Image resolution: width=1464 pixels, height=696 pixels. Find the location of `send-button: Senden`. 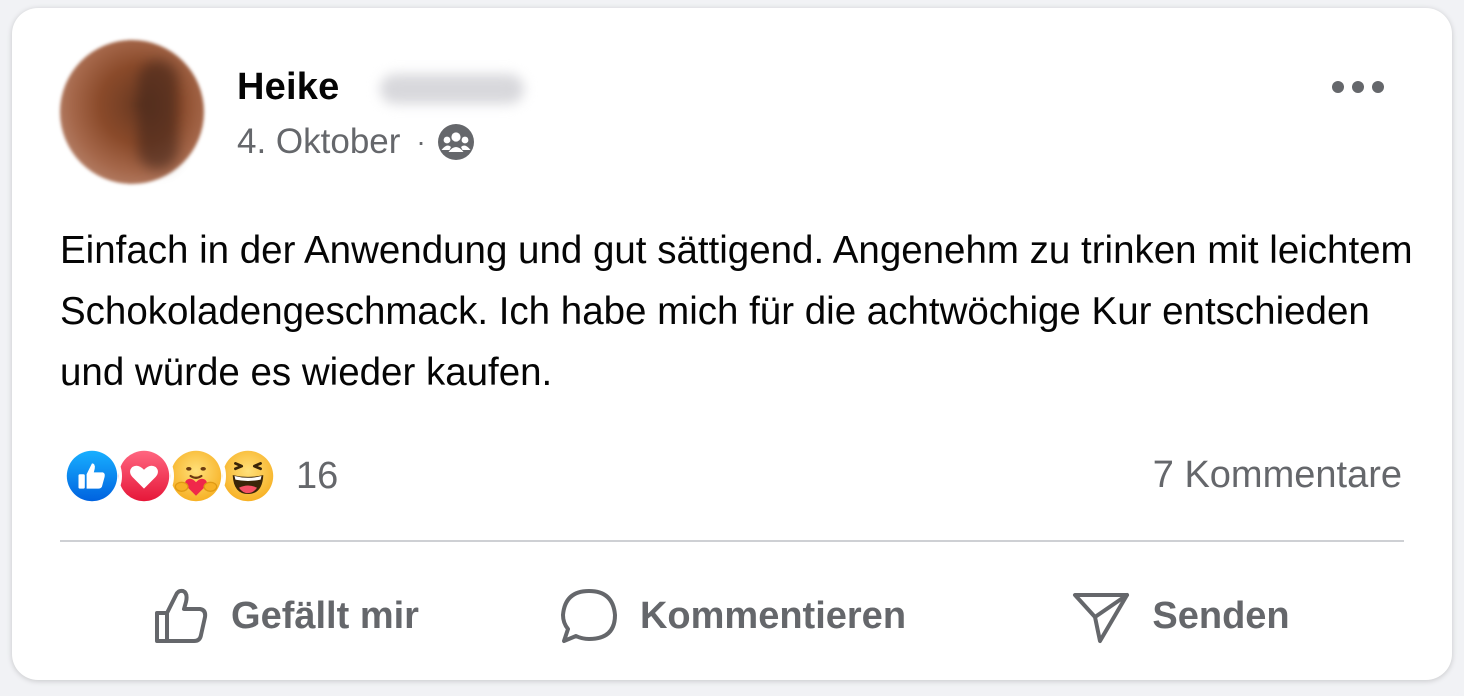

send-button: Senden is located at coordinates (1180, 616).